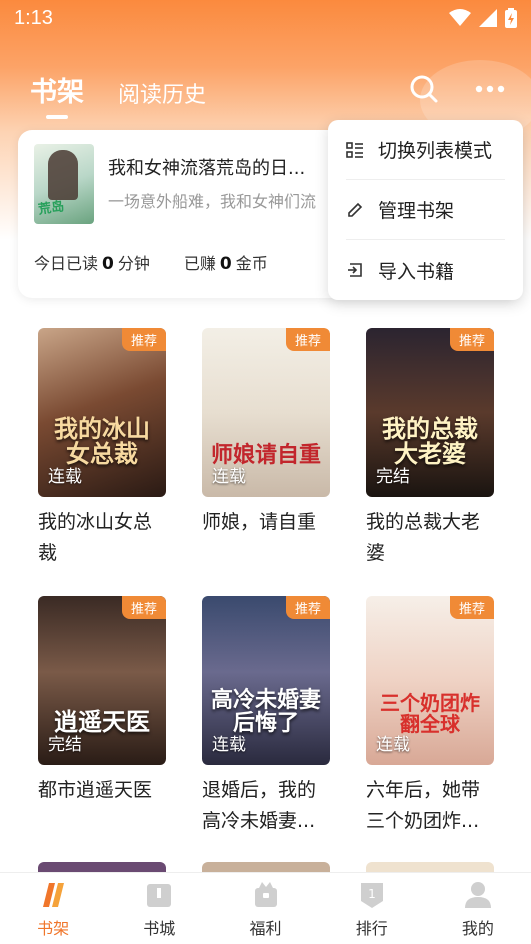 This screenshot has height=944, width=531. I want to click on status-bar: 1:13, so click(265, 18).